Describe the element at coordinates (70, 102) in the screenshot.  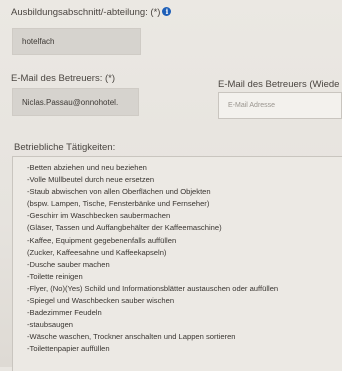
I see `email-betreuer-value: Niclas.Passau@onnohotel.` at that location.